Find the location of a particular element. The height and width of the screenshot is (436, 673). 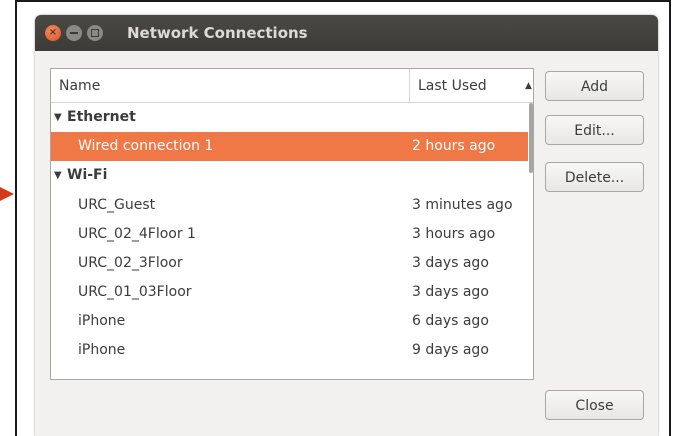

window-close-icon: × is located at coordinates (53, 33).